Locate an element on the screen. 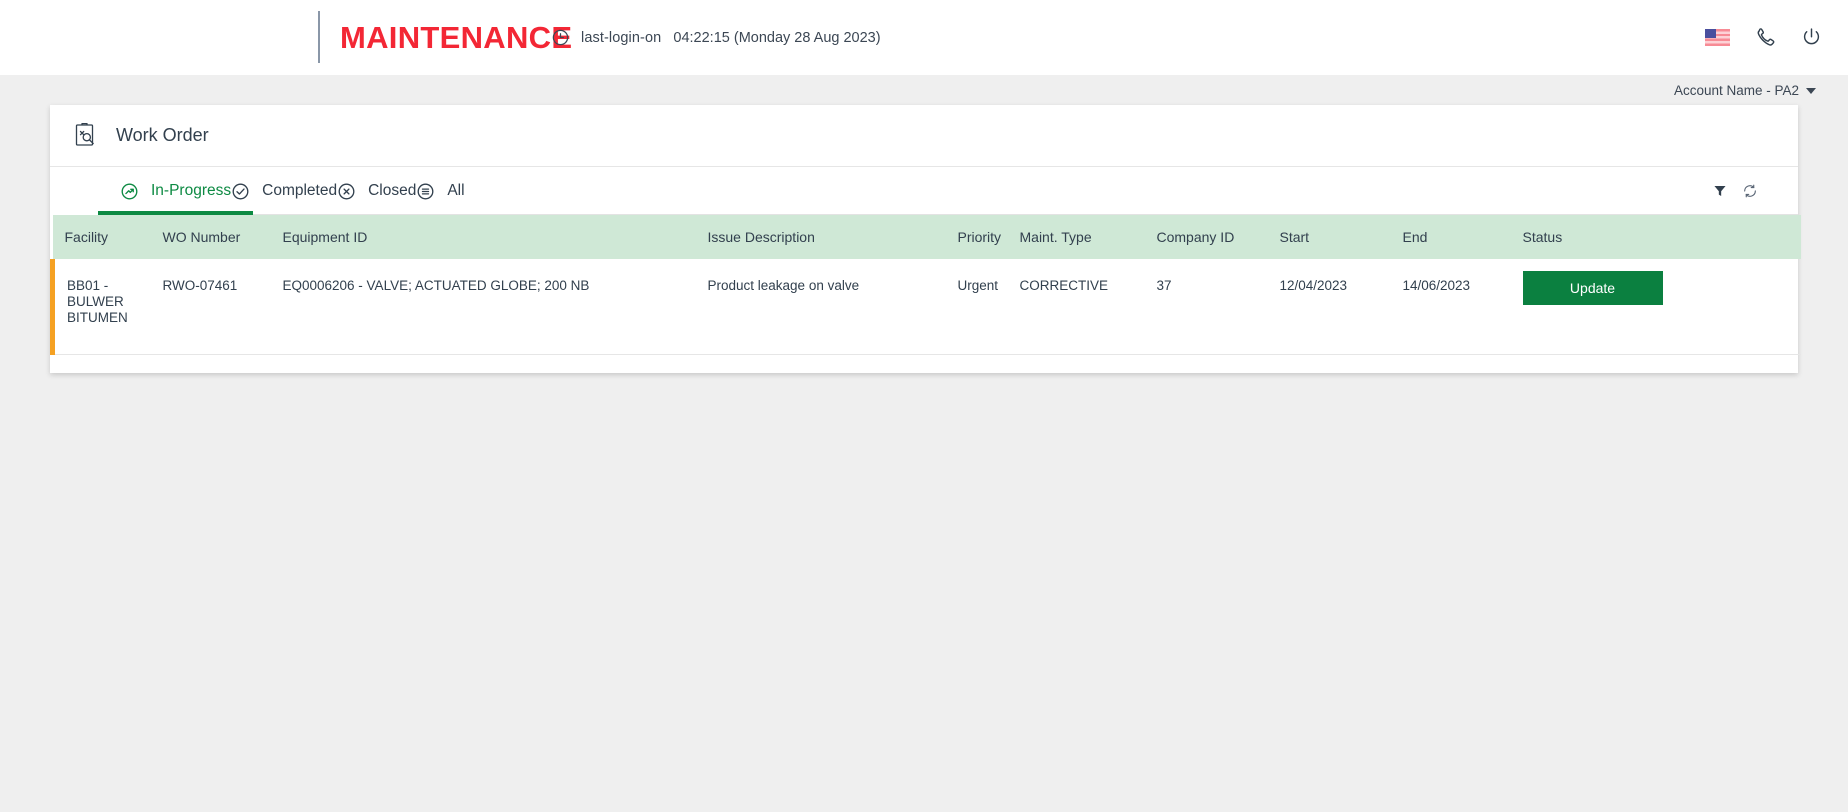 This screenshot has width=1848, height=812. brand-title: MAINTENANCE is located at coordinates (456, 37).